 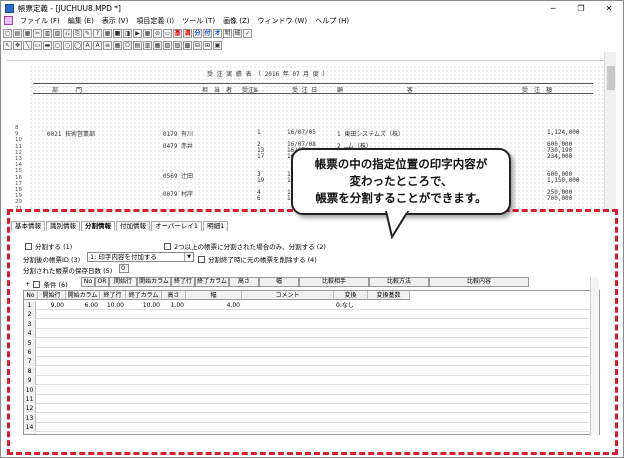 What do you see at coordinates (133, 226) in the screenshot?
I see `tab-append: 付加情報` at bounding box center [133, 226].